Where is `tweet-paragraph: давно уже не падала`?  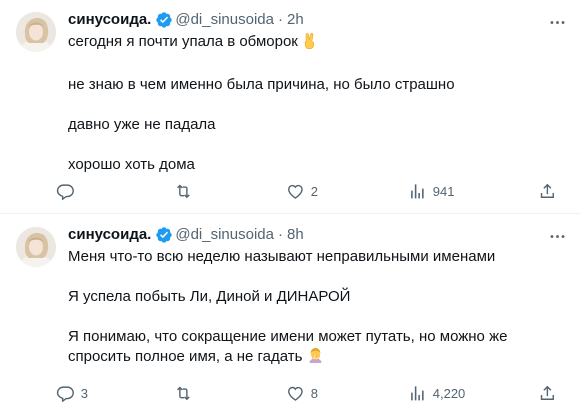
tweet-paragraph: давно уже не падала is located at coordinates (142, 124).